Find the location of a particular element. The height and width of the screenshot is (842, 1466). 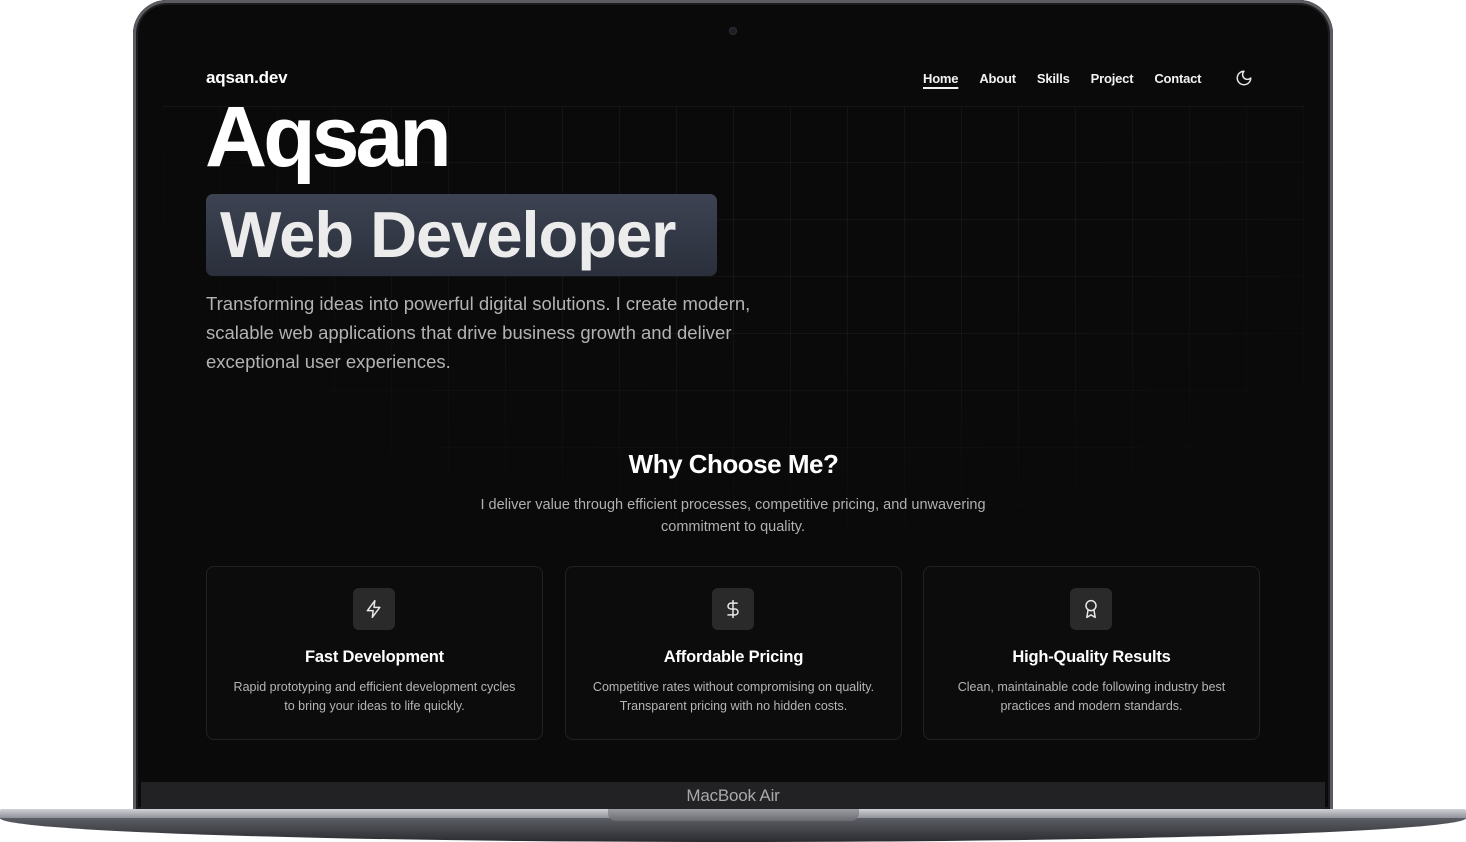

laptop-chin: MacBook Air is located at coordinates (733, 796).